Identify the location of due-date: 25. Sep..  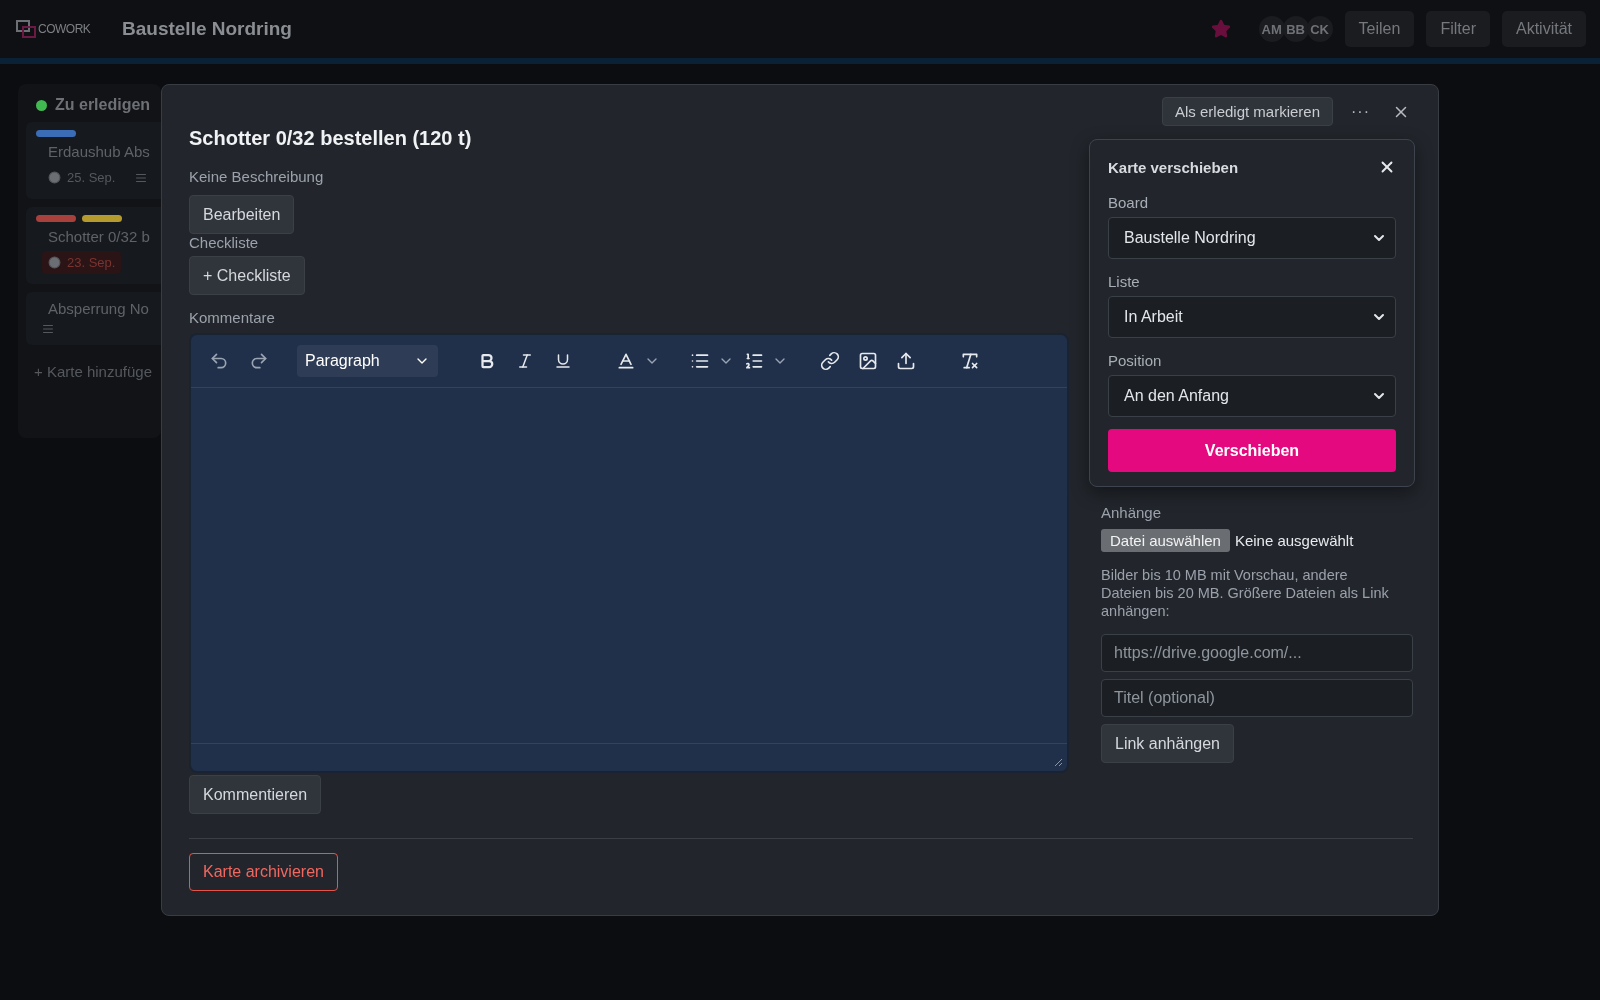
(82, 177).